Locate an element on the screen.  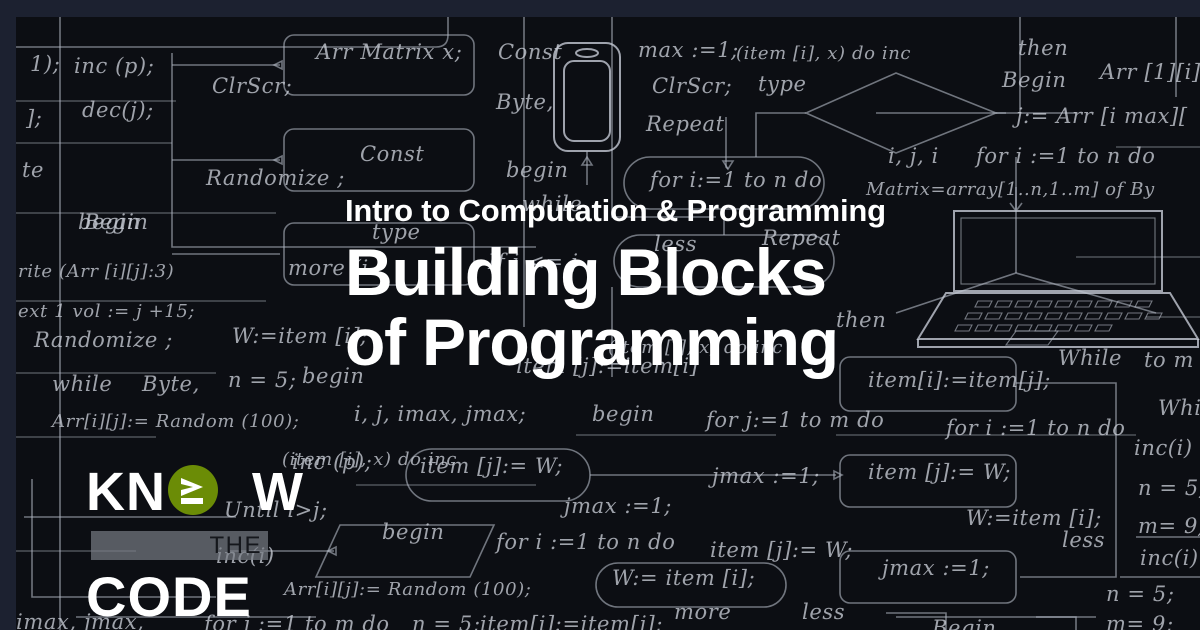
handwriting-snippet: for i:=1 to n do is located at coordinates (735, 180).